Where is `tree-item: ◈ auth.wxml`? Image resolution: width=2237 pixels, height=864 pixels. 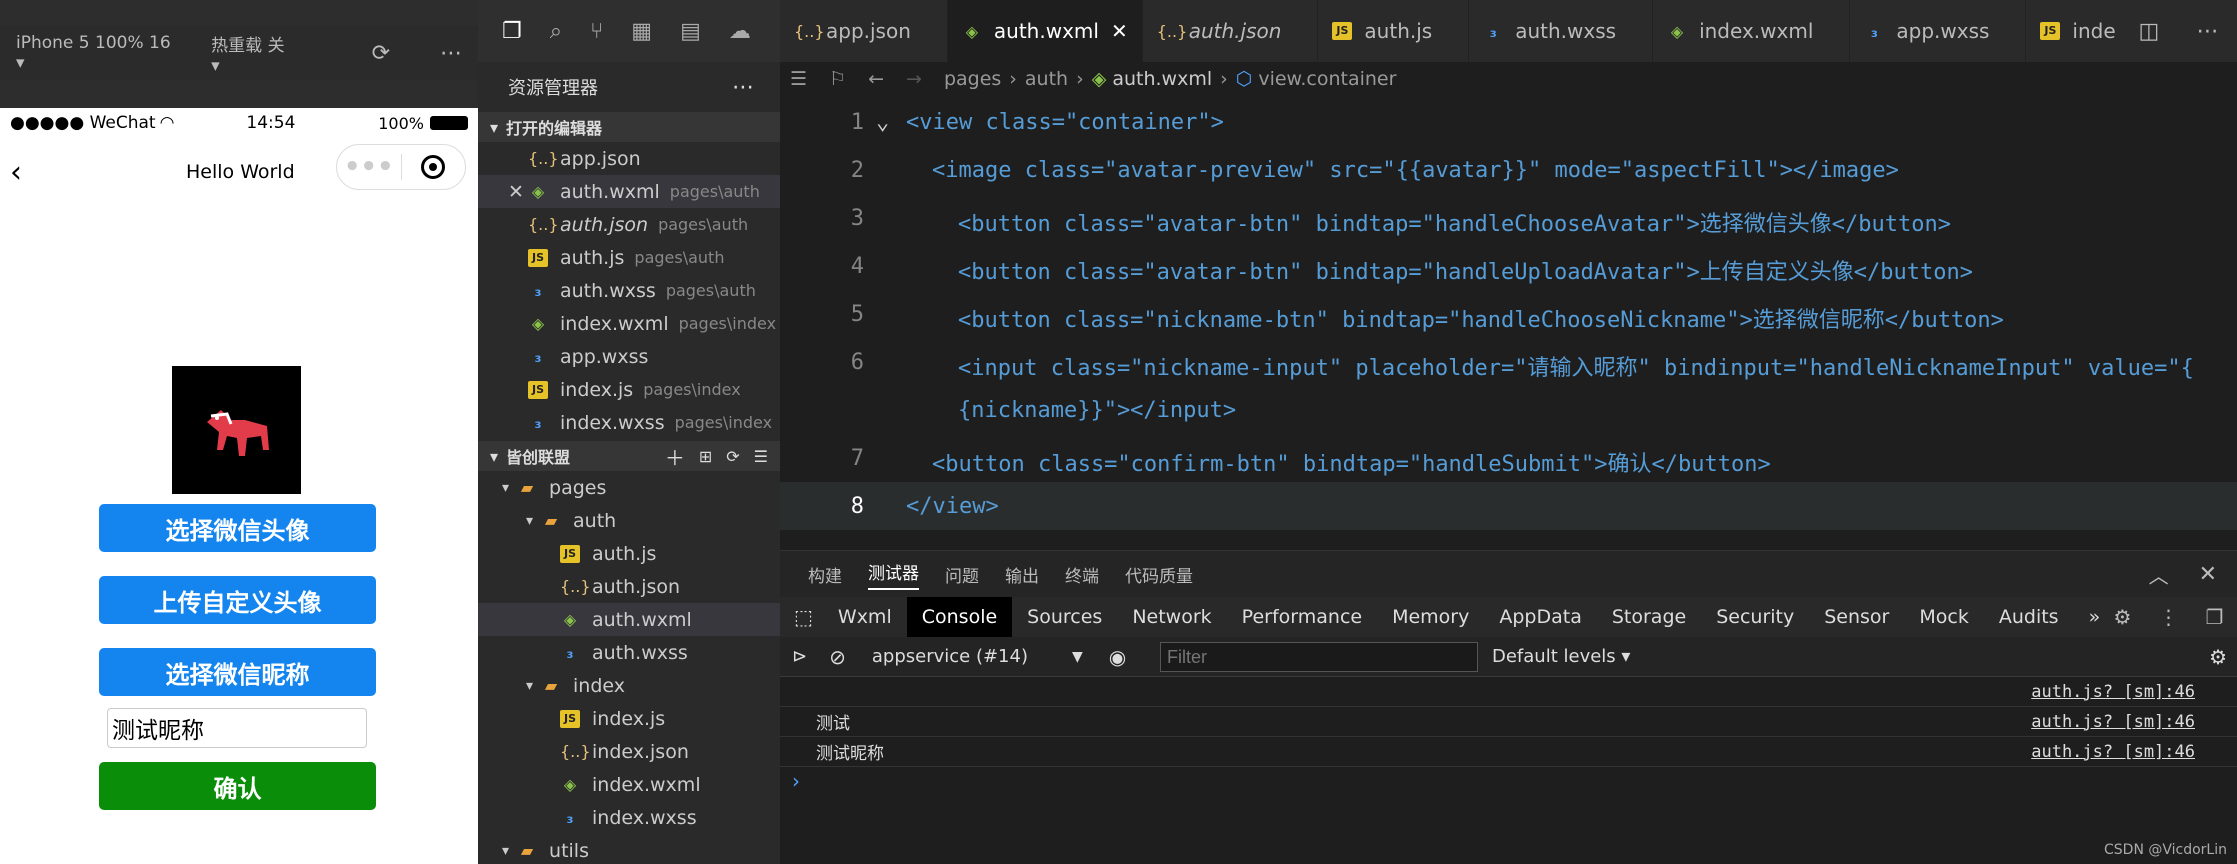
tree-item: ◈ auth.wxml is located at coordinates (629, 619).